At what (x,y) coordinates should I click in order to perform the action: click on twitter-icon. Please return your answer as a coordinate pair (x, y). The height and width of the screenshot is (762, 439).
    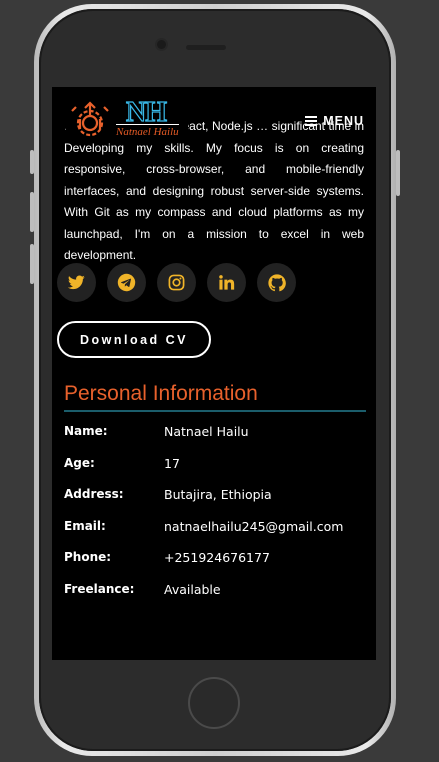
    Looking at the image, I should click on (76, 282).